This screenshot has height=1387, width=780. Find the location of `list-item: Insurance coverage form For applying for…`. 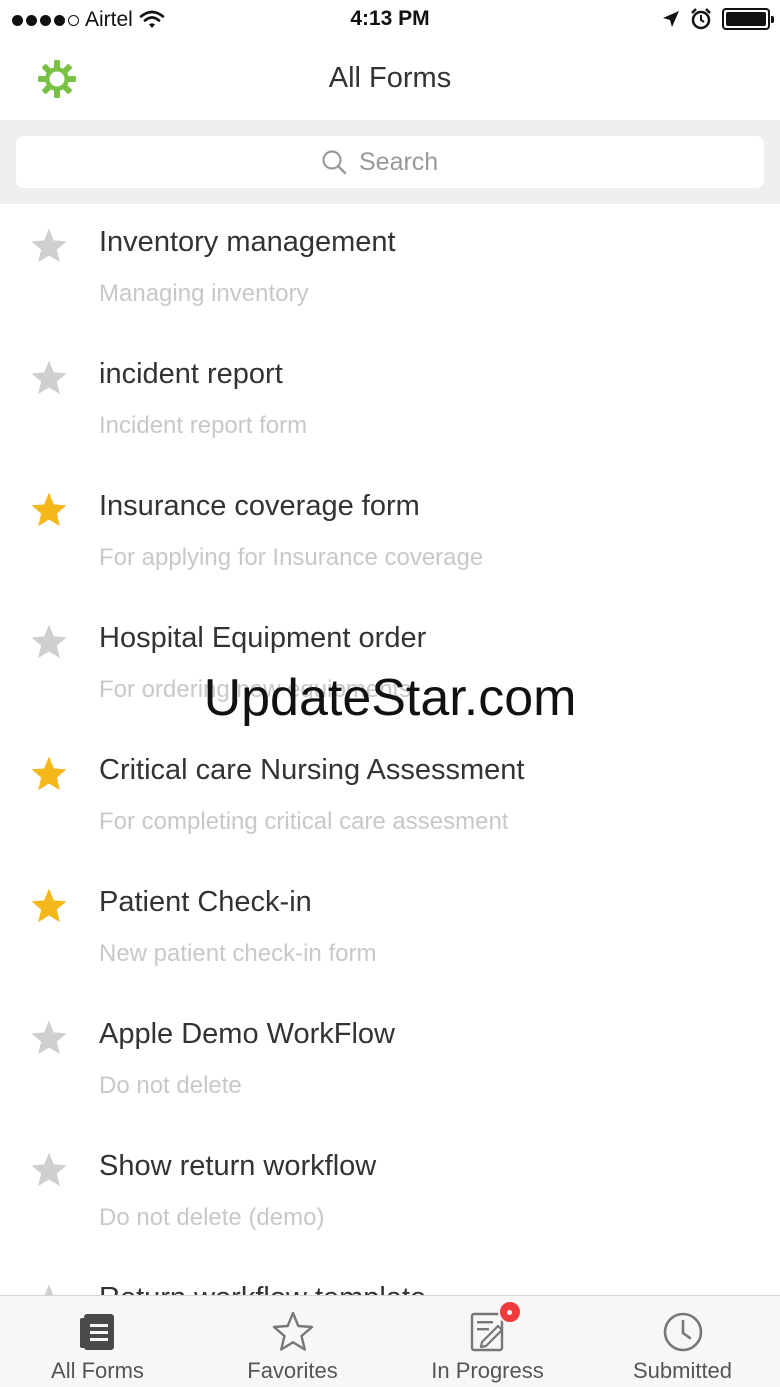

list-item: Insurance coverage form For applying for… is located at coordinates (390, 534).